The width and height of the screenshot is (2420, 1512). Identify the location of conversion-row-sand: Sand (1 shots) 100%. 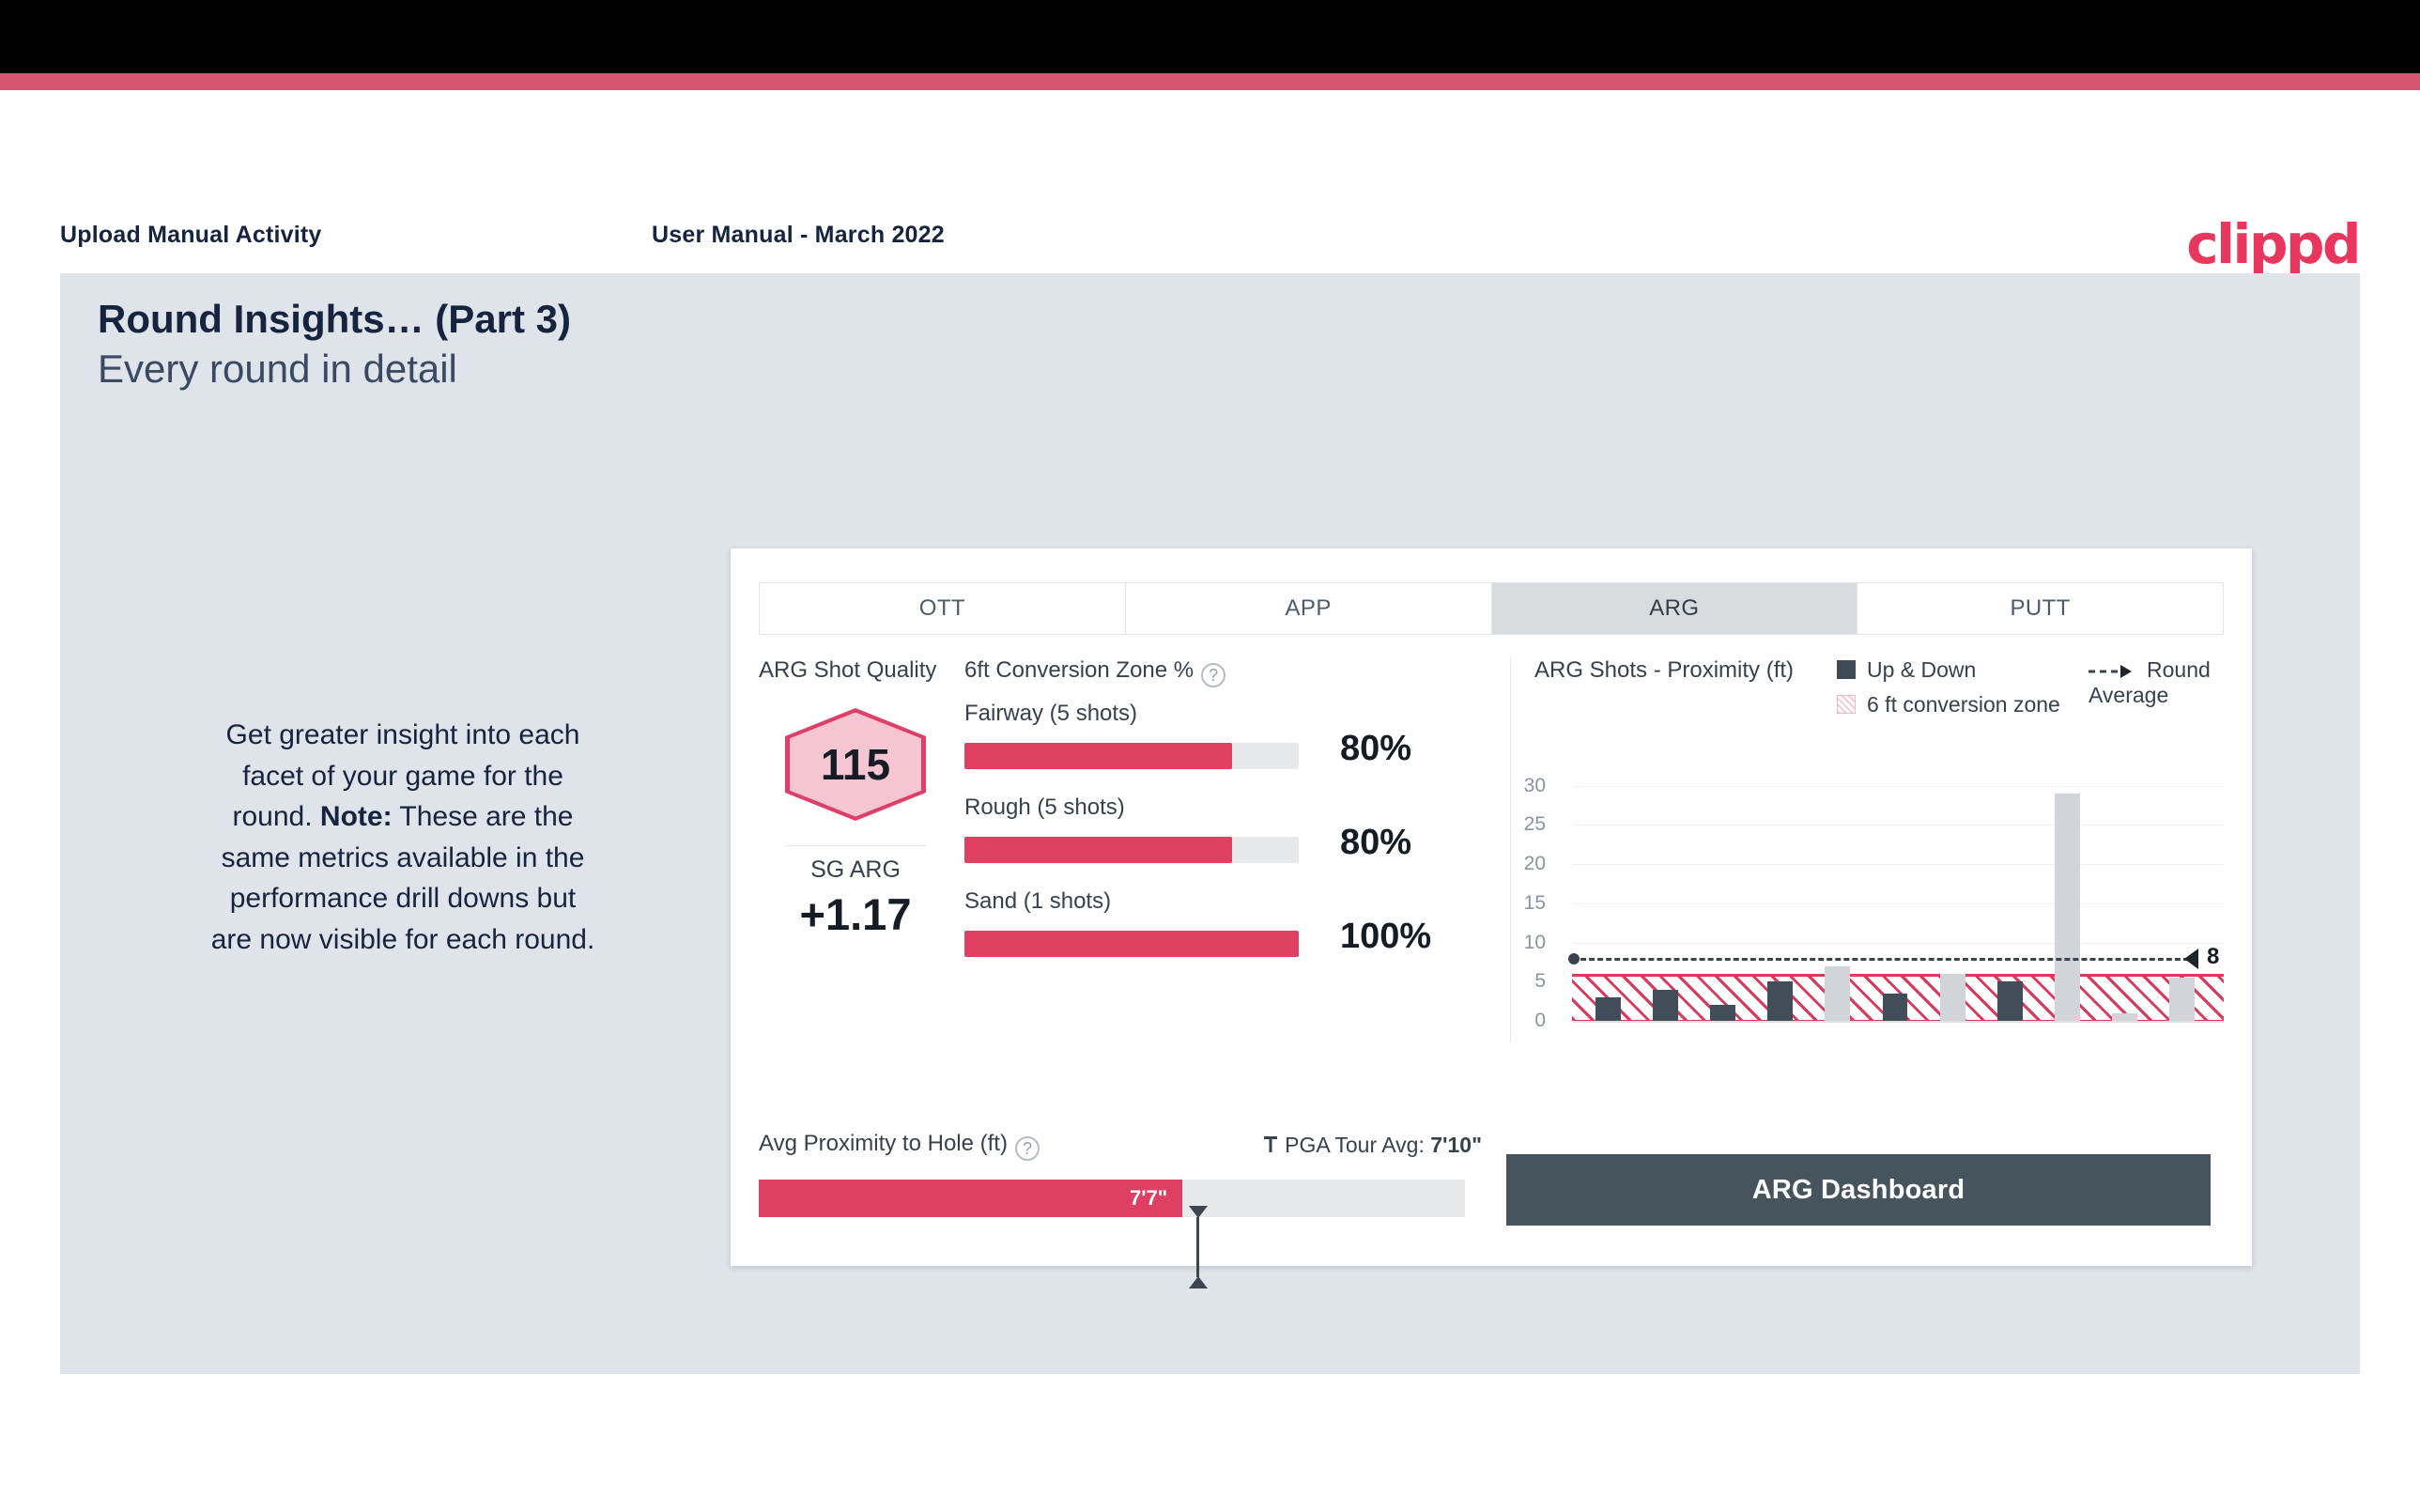
(1227, 935).